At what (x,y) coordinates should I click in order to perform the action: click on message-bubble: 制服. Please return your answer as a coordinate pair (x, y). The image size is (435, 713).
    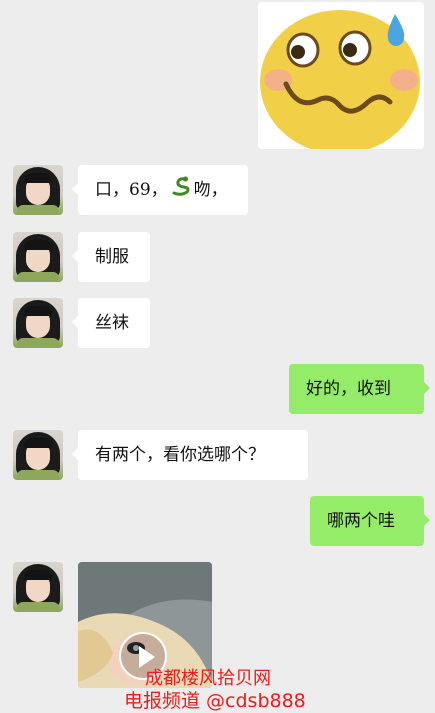
    Looking at the image, I should click on (111, 257).